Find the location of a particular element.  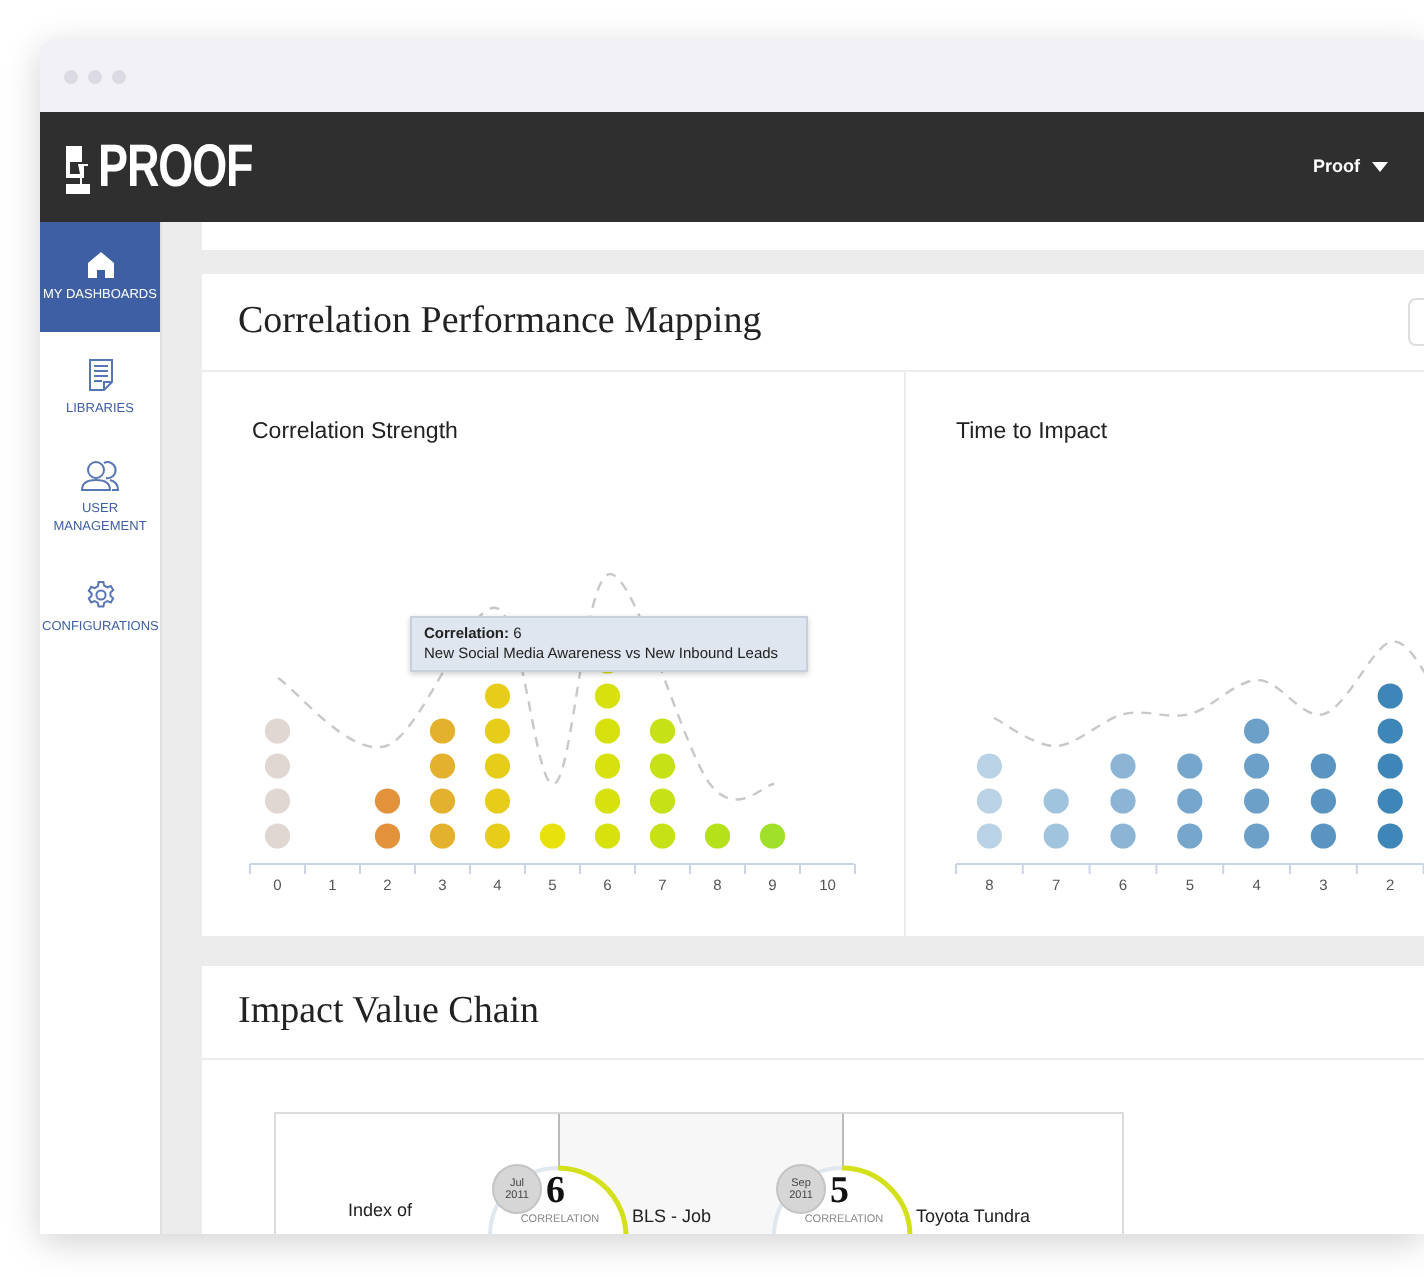

users-icon is located at coordinates (100, 475).